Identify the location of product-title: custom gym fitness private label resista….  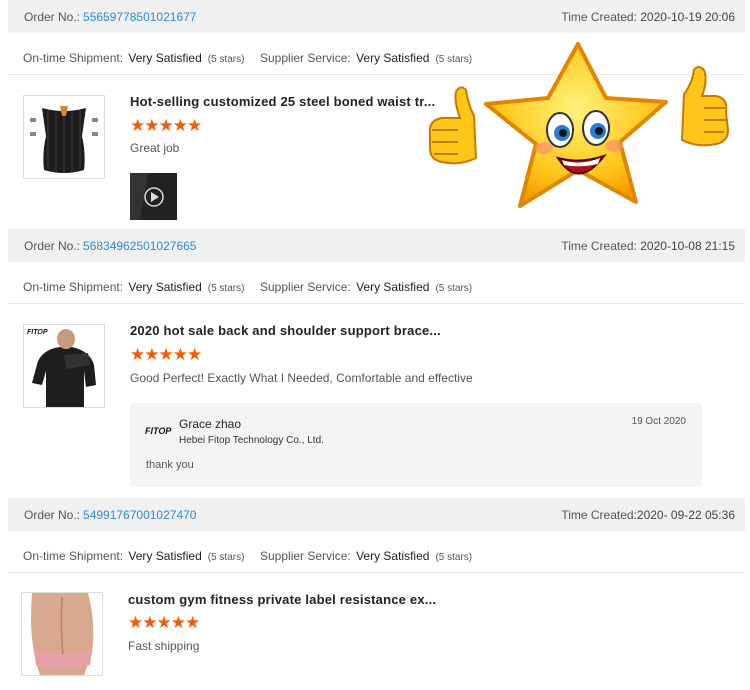
(282, 599).